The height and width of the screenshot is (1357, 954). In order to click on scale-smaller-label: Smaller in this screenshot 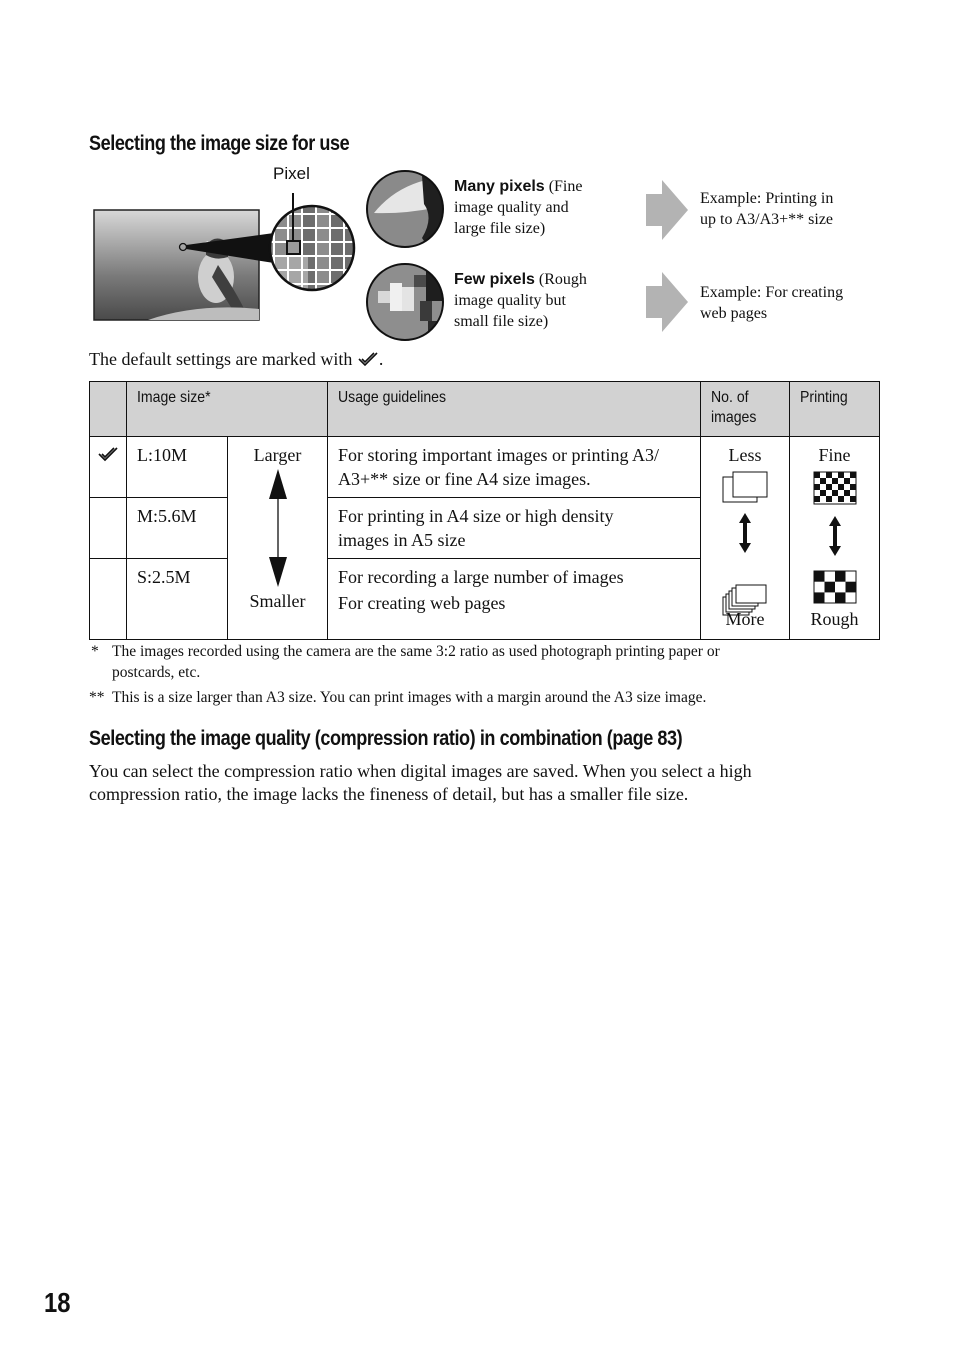, I will do `click(277, 601)`.